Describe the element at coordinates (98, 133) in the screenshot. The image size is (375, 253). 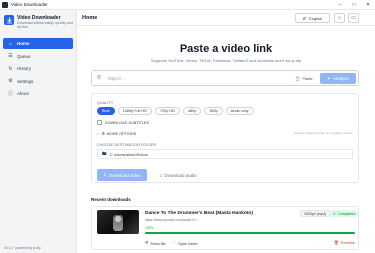
I see `chevron-right-icon: ›` at that location.